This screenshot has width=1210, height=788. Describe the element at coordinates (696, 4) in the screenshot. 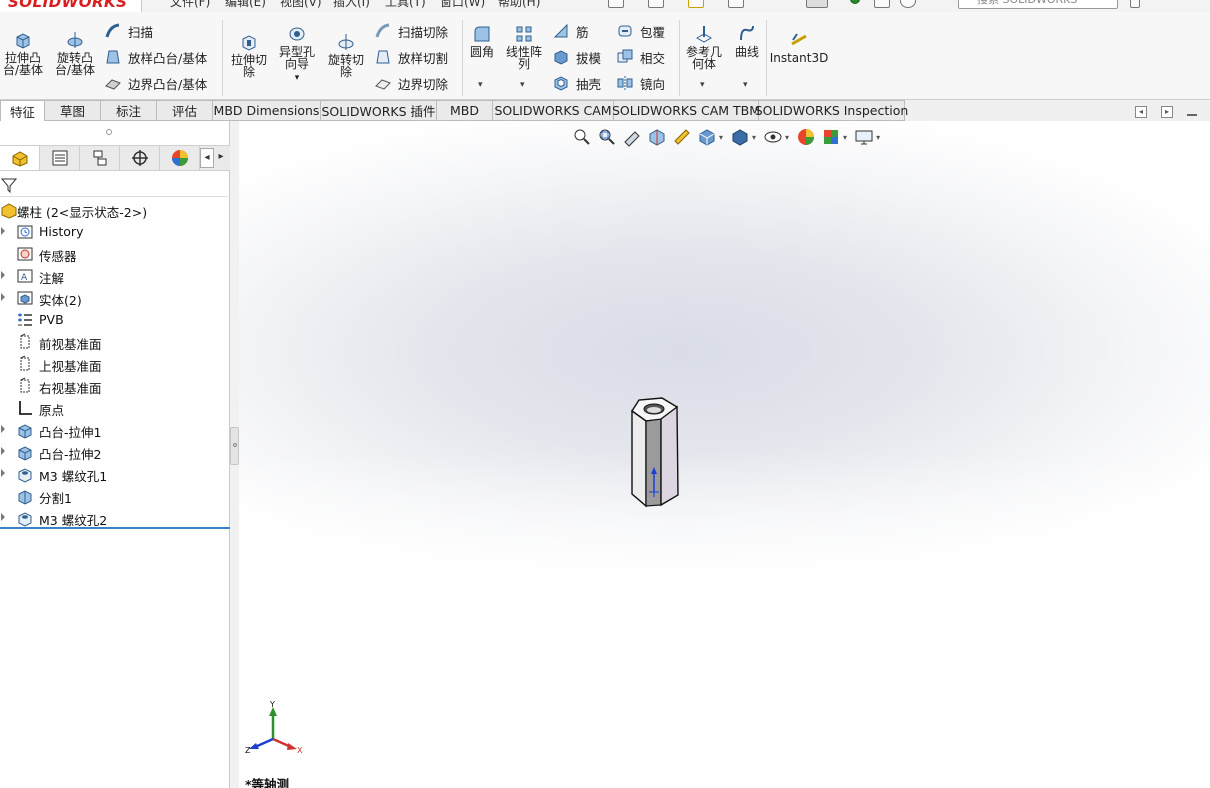

I see `rebuild-icon` at that location.